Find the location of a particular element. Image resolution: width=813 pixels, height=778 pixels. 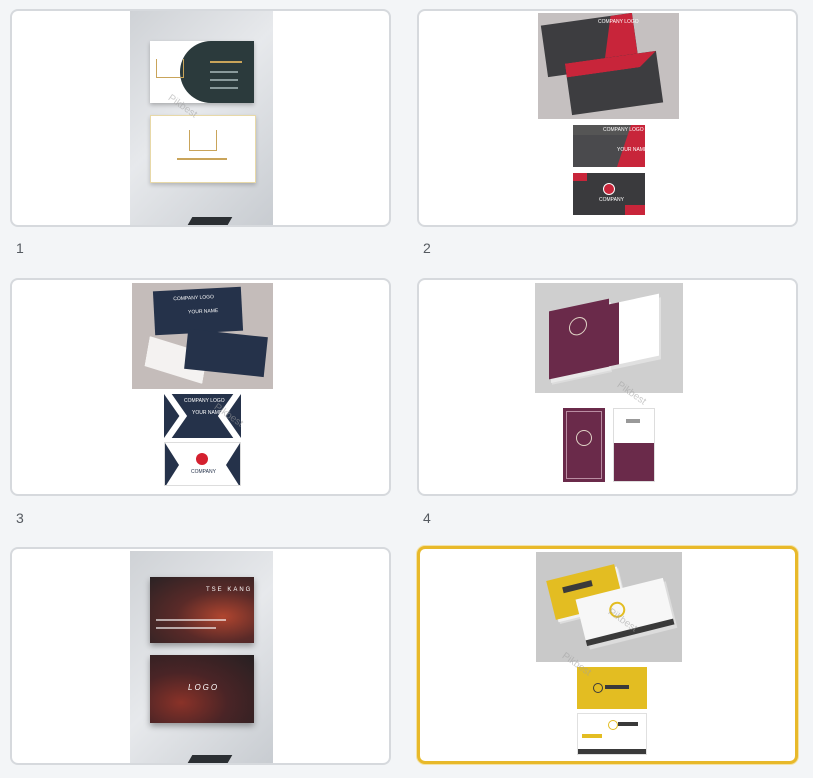

template-label-4: 4 is located at coordinates (427, 518).